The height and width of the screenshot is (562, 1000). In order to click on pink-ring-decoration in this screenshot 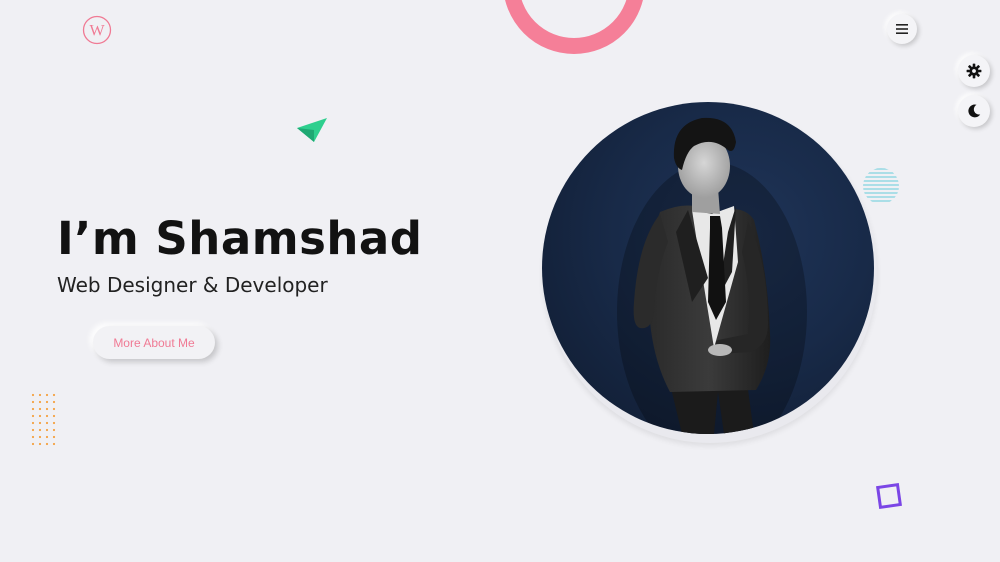, I will do `click(574, 27)`.